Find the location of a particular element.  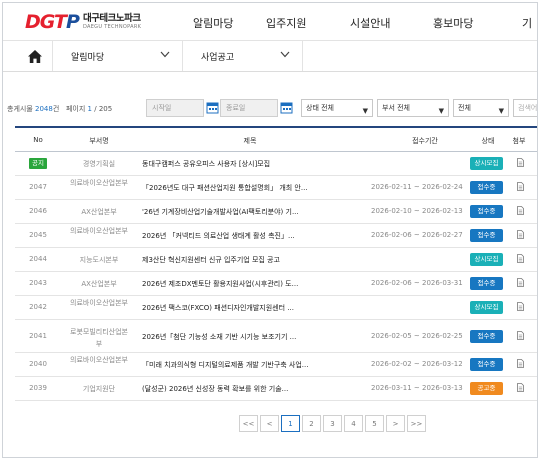

row-title-link: 동대구캠퍼스 공유오피스 사용자 [상시]모집 is located at coordinates (233, 164).